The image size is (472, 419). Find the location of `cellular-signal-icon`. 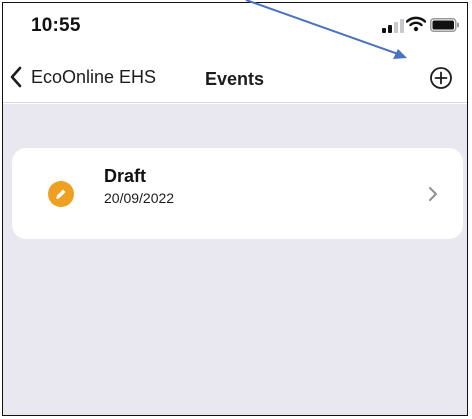

cellular-signal-icon is located at coordinates (393, 26).